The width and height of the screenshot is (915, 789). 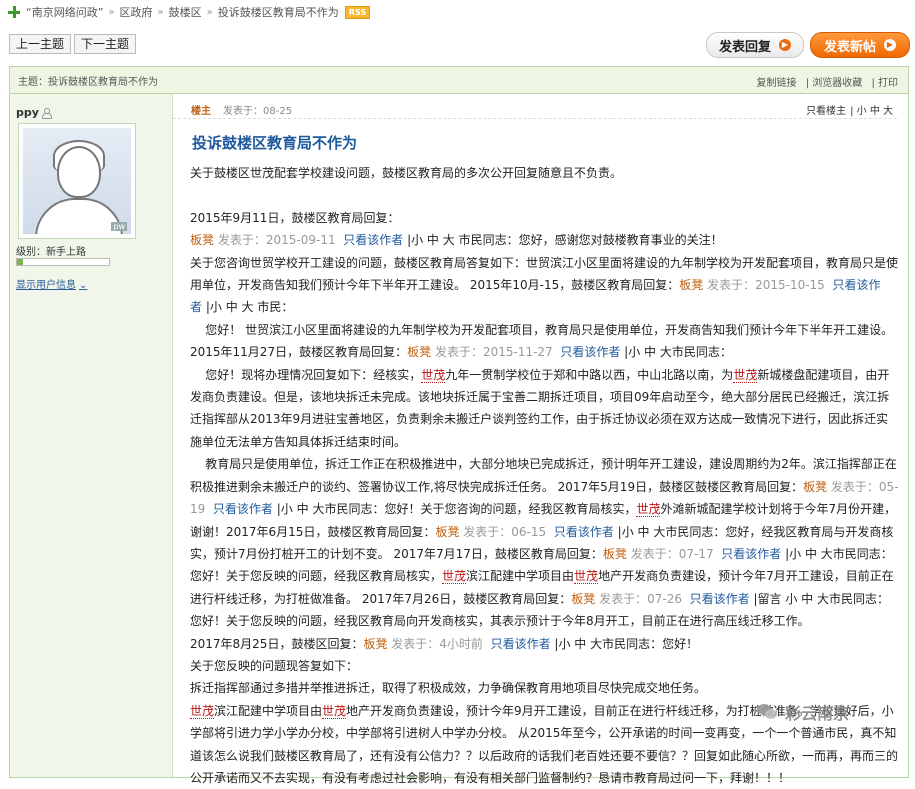 What do you see at coordinates (14, 12) in the screenshot?
I see `home-plus-icon` at bounding box center [14, 12].